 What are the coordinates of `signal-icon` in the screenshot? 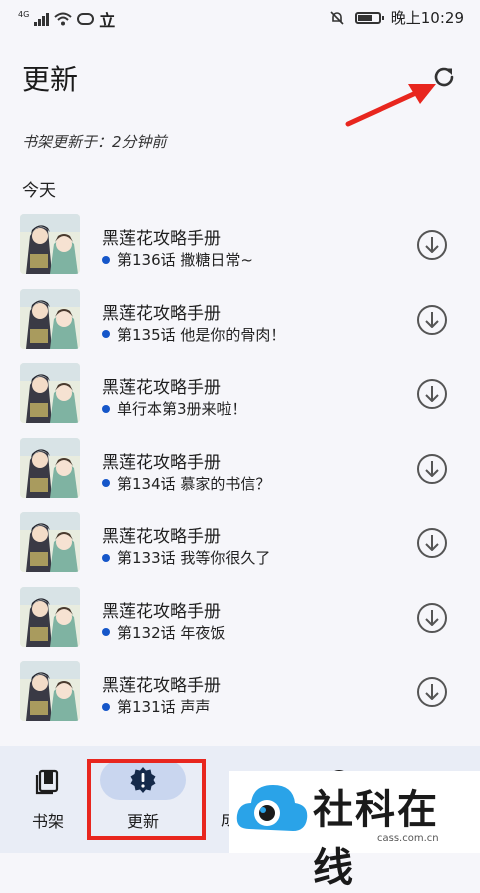 It's located at (42, 19).